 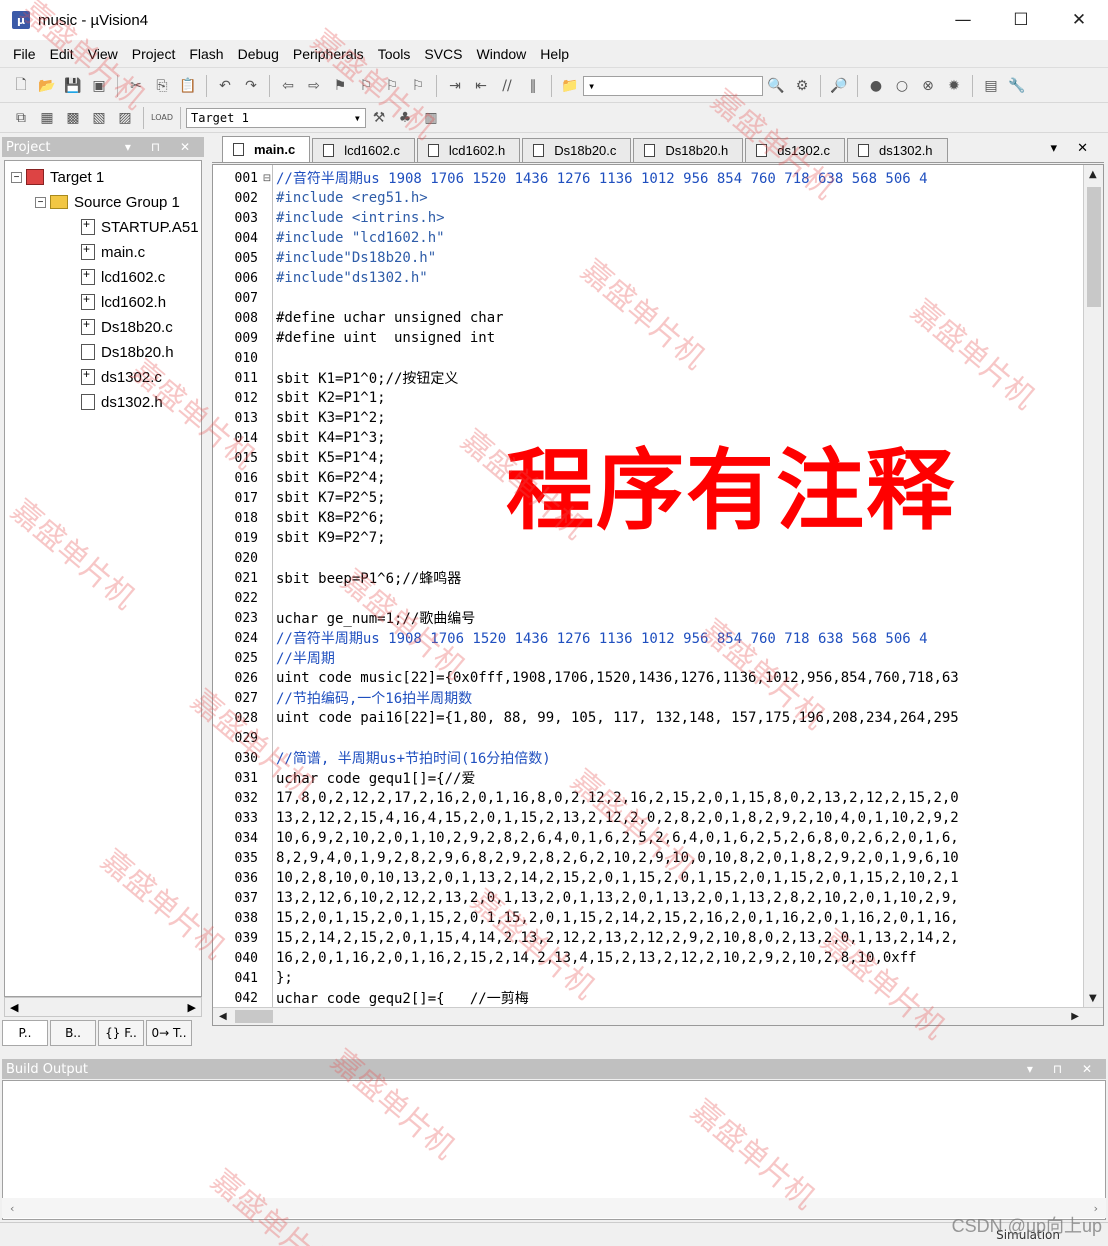 What do you see at coordinates (251, 86) in the screenshot?
I see `redo-icon: ↷` at bounding box center [251, 86].